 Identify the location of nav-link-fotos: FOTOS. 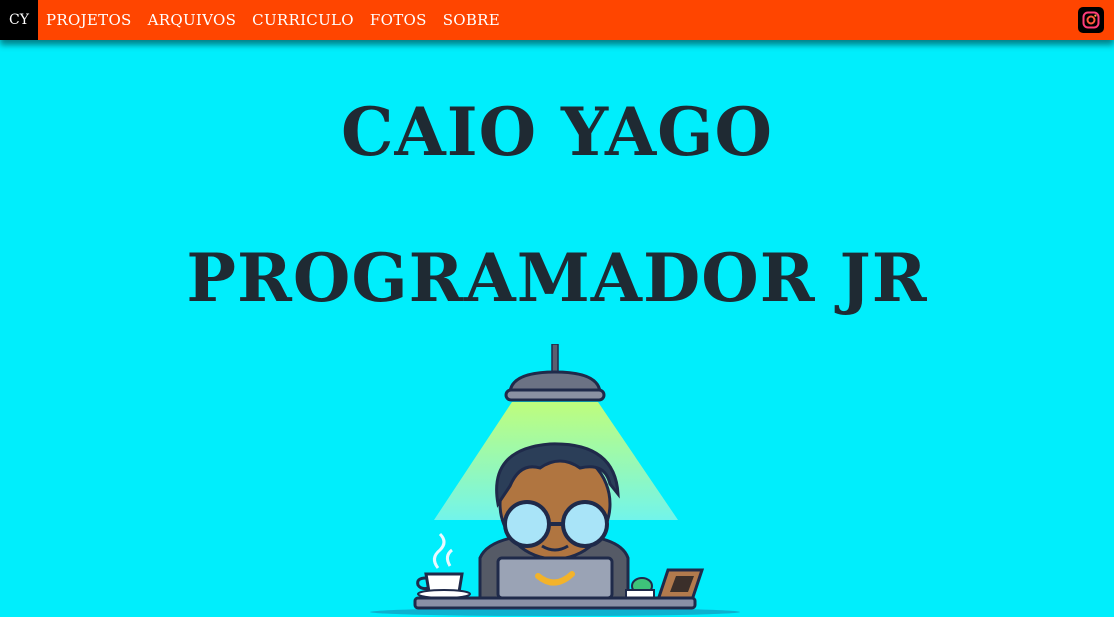
(398, 20).